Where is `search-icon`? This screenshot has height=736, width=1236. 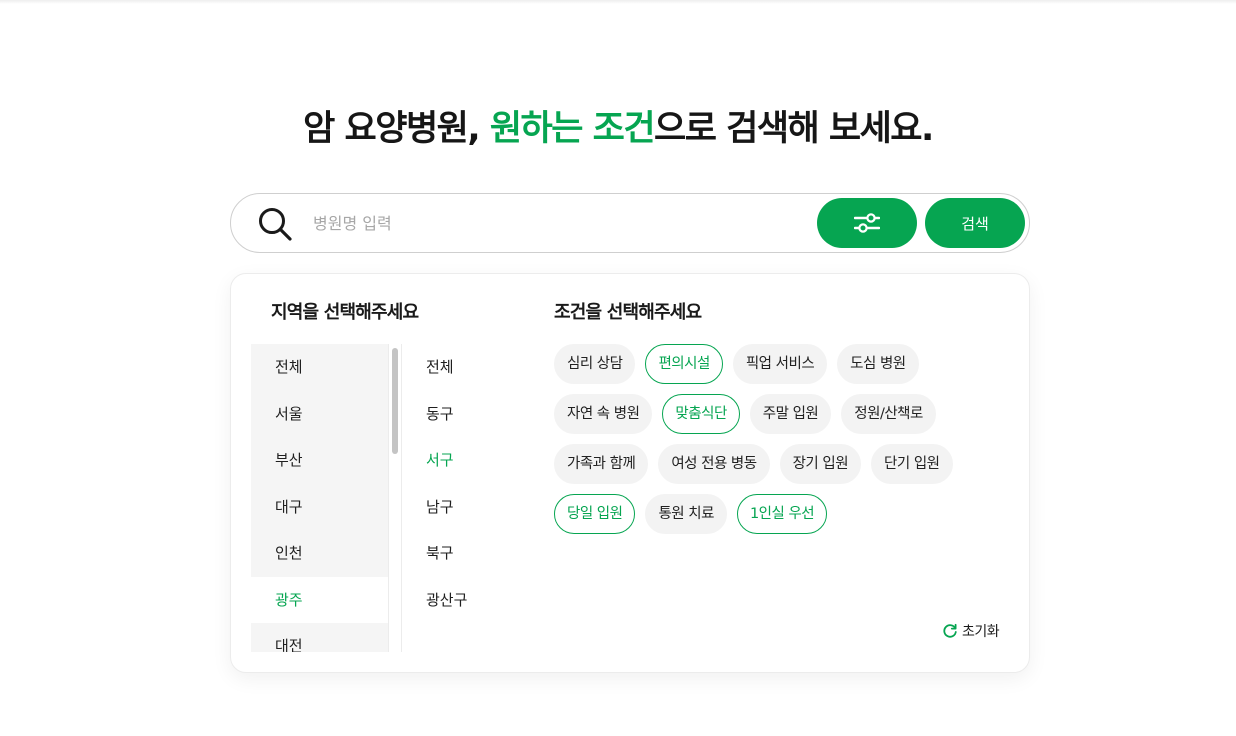 search-icon is located at coordinates (275, 224).